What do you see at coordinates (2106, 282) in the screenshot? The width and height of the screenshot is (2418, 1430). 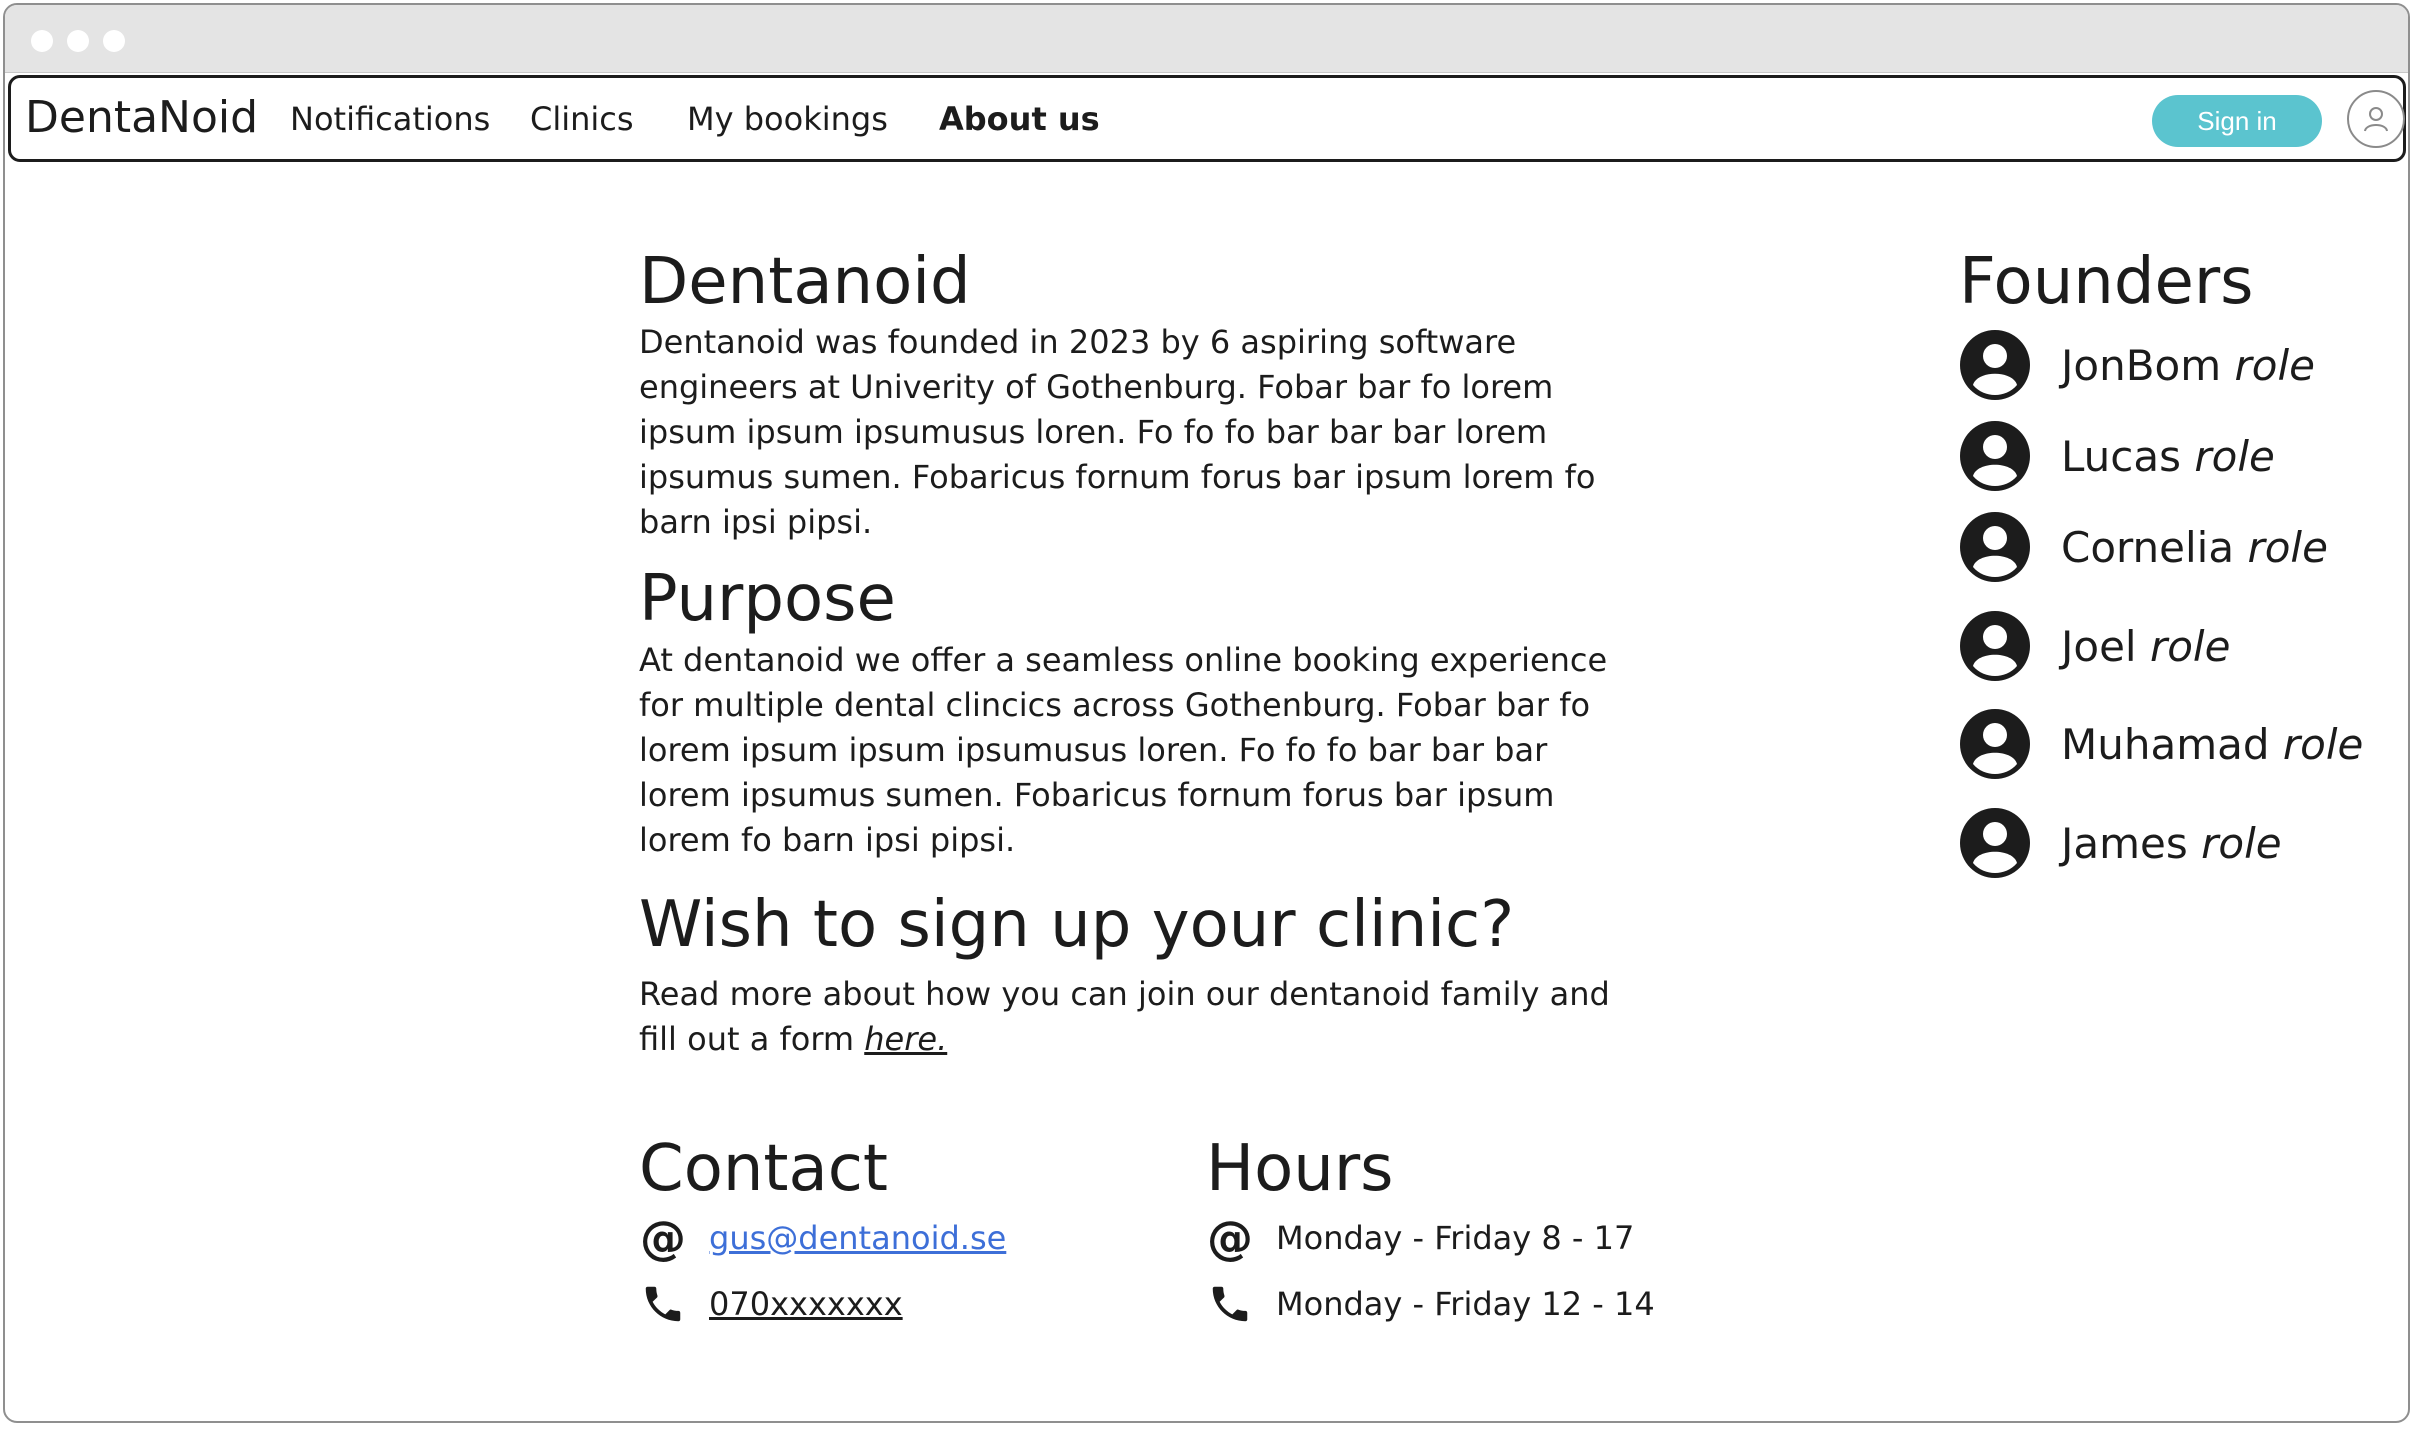 I see `founders-title: Founders` at bounding box center [2106, 282].